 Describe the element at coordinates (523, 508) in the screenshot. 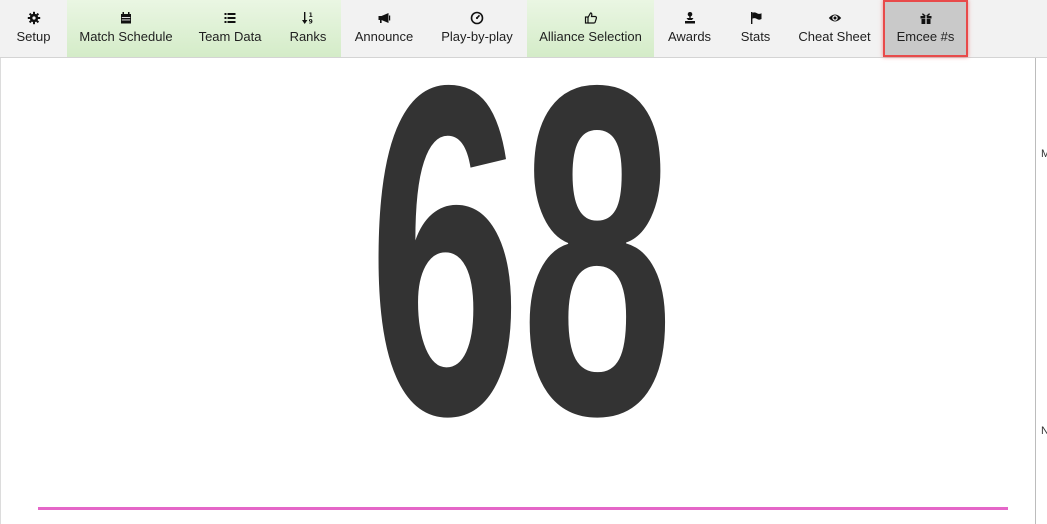

I see `number-underline` at that location.